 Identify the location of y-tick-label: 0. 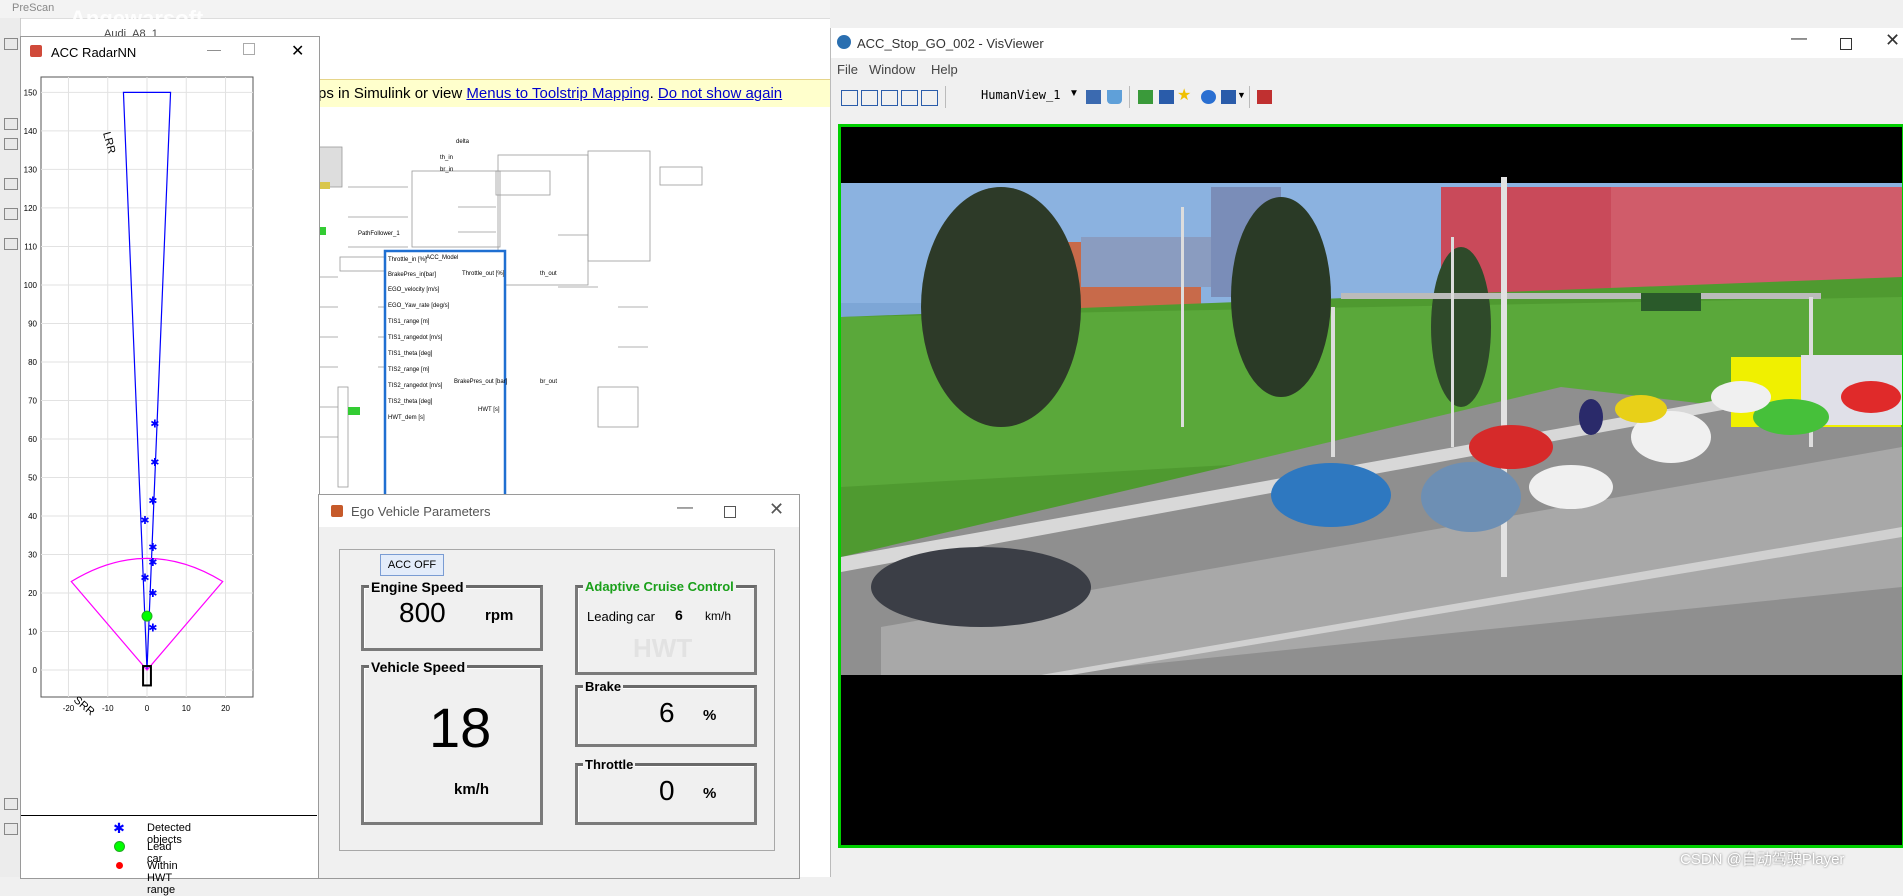
(35, 670).